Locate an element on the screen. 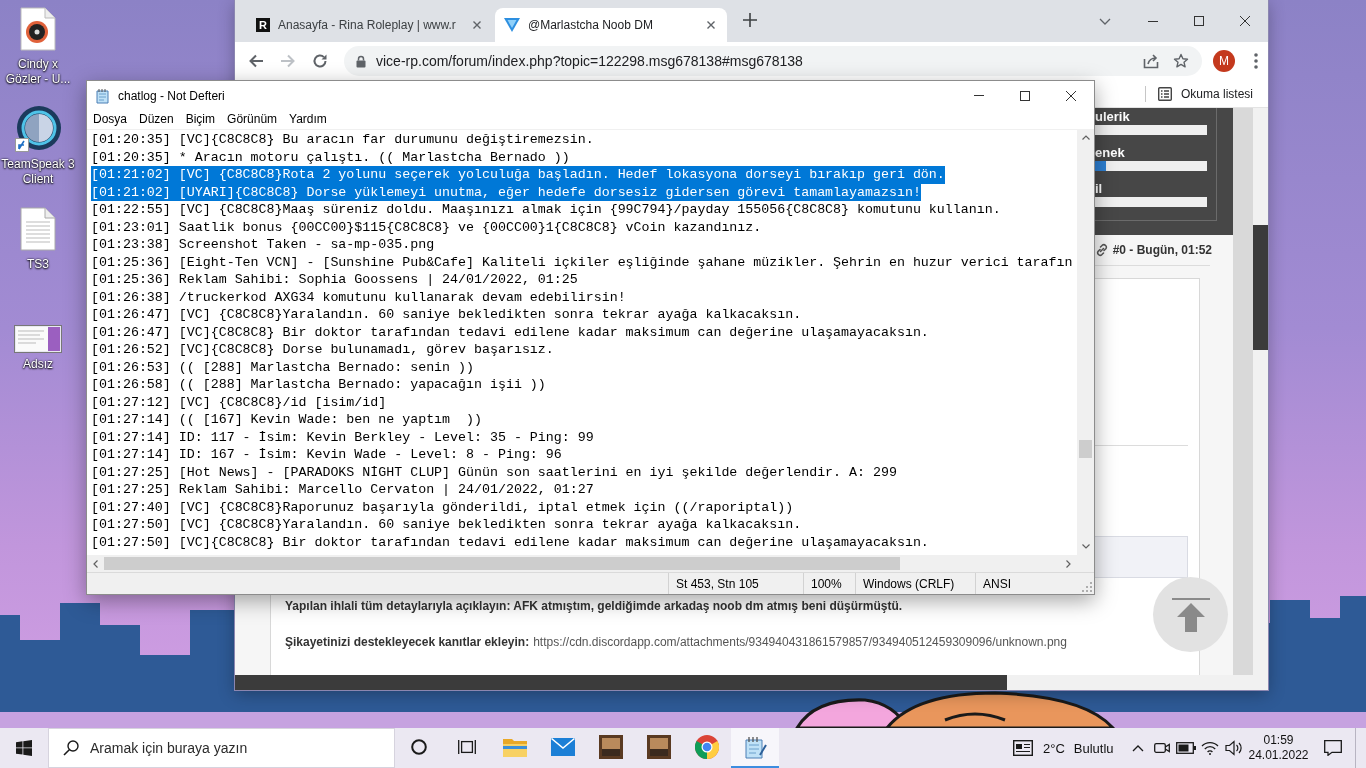  chevron-up-icon is located at coordinates (1138, 748).